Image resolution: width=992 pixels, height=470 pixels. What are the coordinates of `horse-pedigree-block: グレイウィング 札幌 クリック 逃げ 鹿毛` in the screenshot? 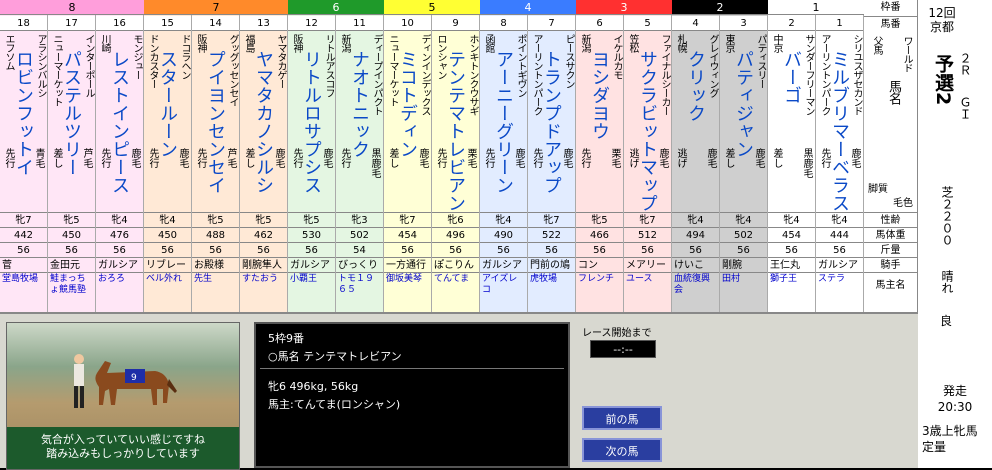 It's located at (695, 122).